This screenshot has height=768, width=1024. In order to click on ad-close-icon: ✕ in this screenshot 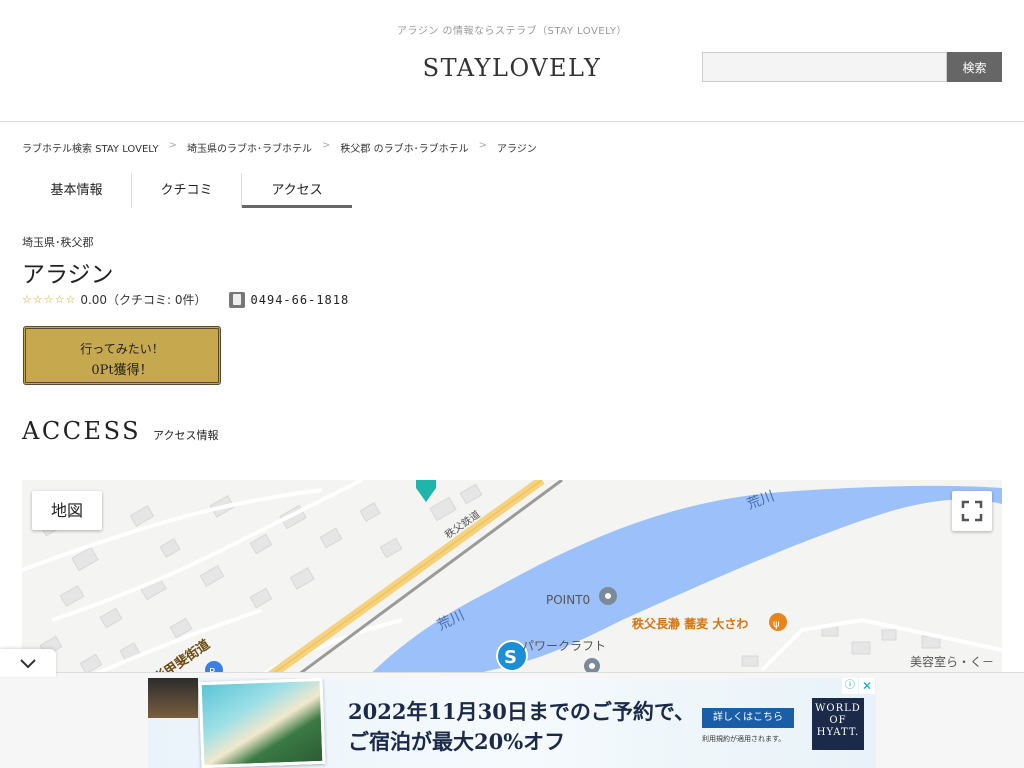, I will do `click(867, 686)`.